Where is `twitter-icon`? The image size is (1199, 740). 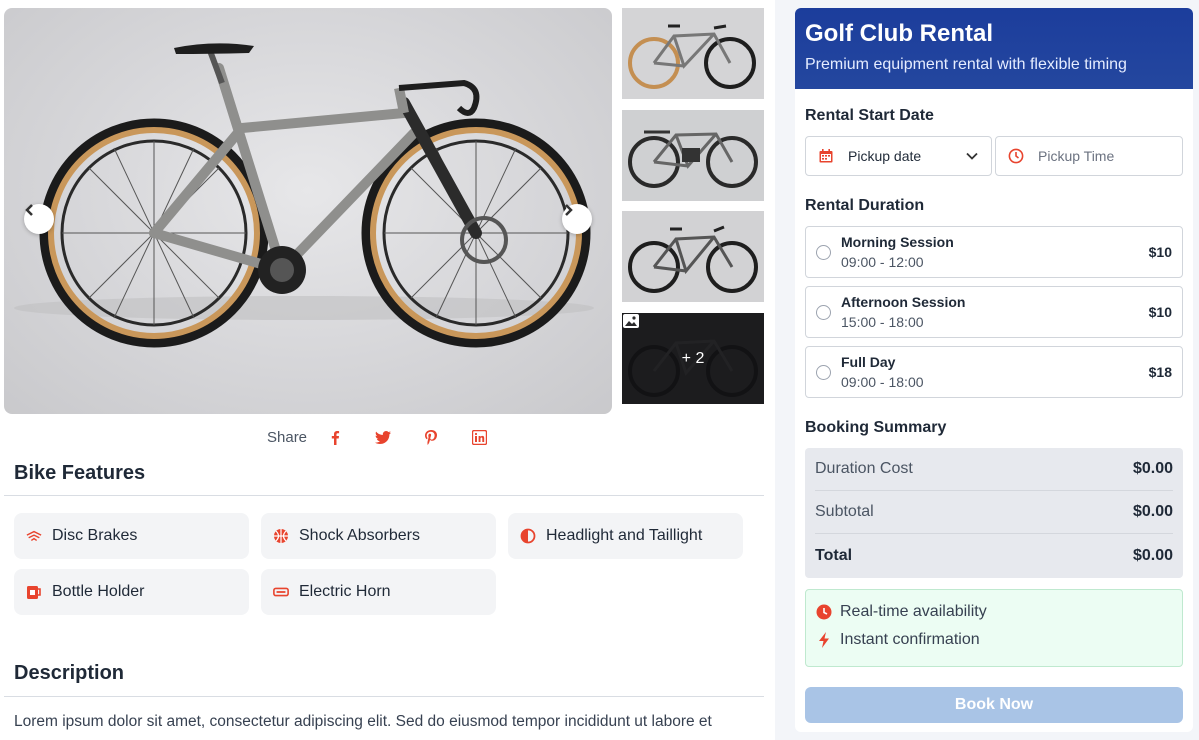
twitter-icon is located at coordinates (383, 437).